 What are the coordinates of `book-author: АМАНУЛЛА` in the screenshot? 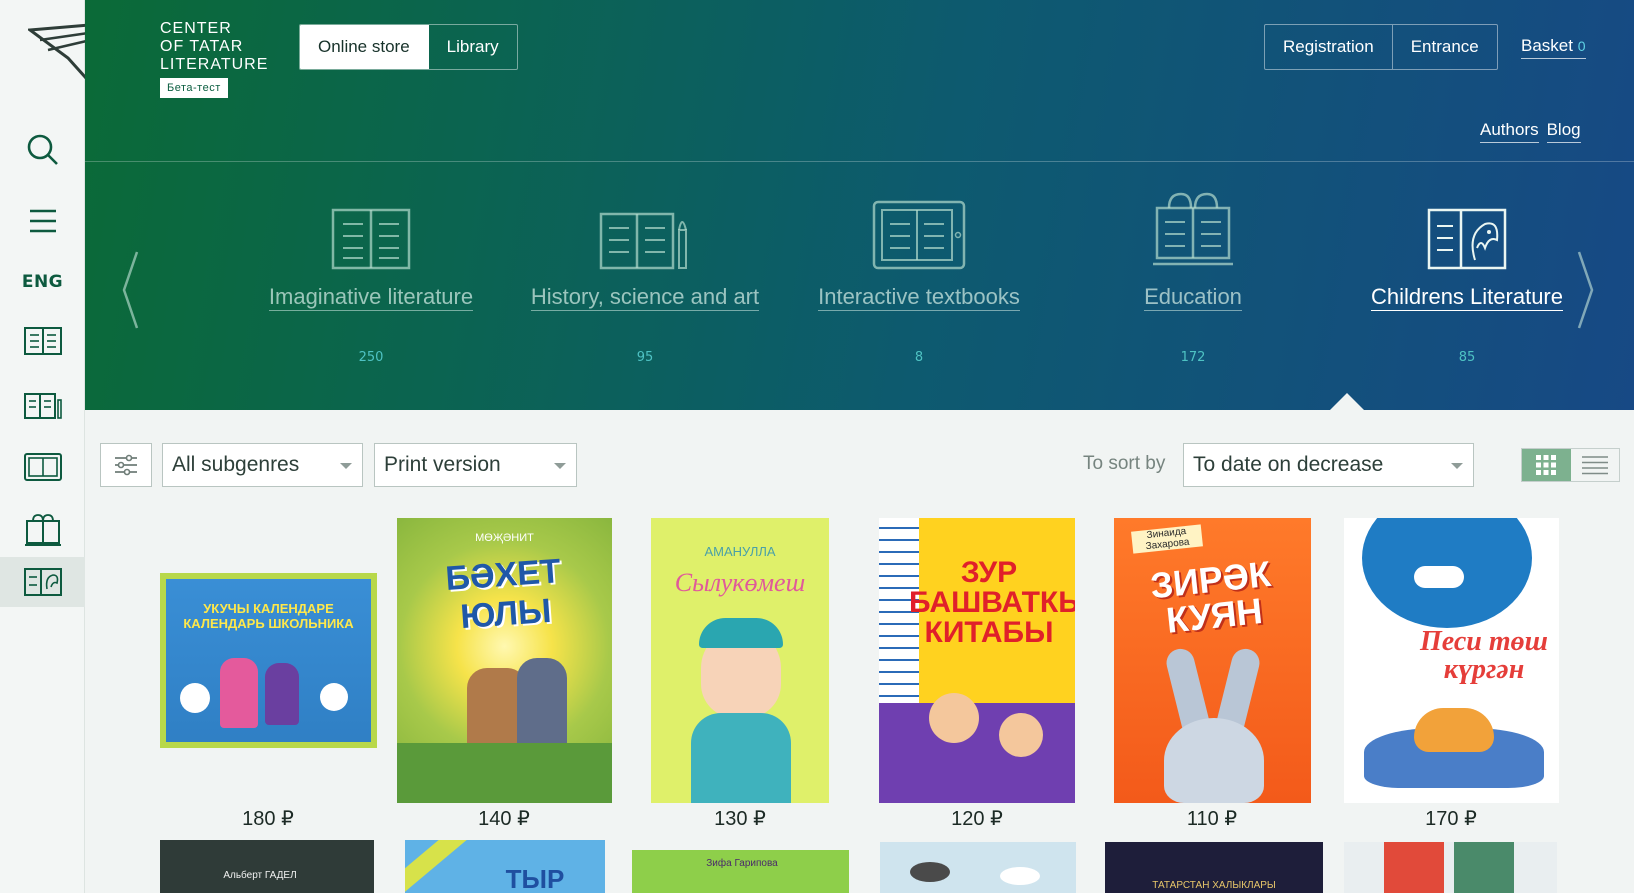 It's located at (740, 551).